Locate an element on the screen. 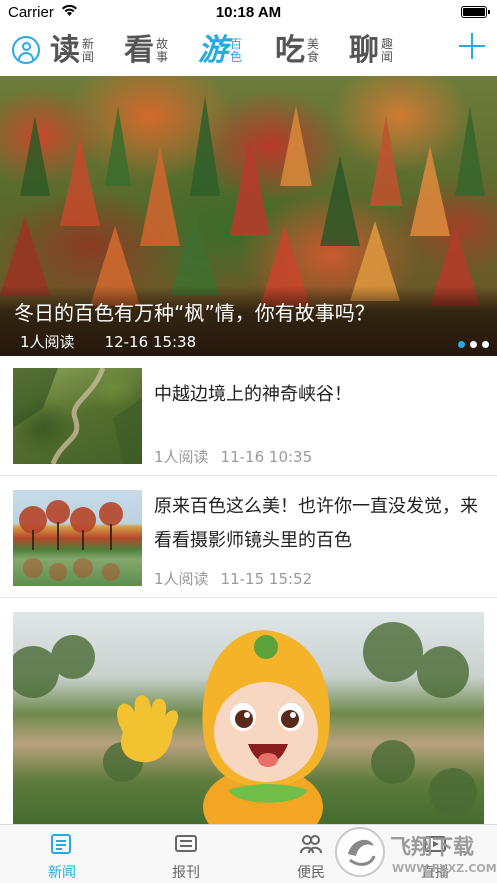  channel-nav: 读 新闻 看 故事 游 百色 吃 美食 聊 趣闻 is located at coordinates (248, 51).